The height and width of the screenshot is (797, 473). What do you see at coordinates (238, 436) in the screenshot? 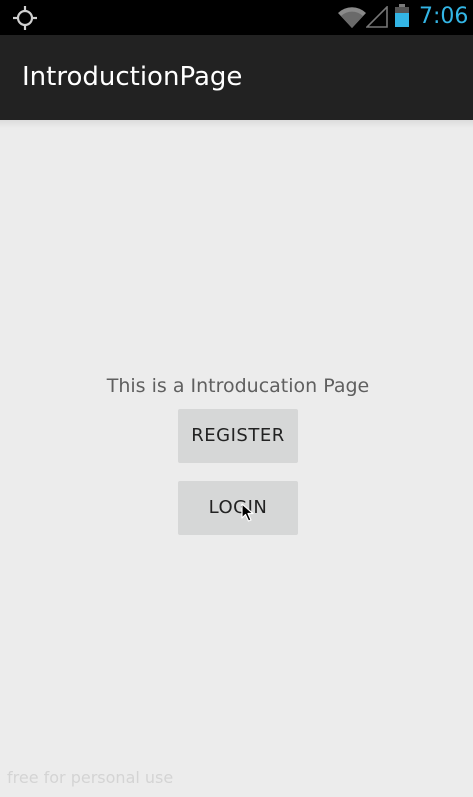
I see `register-button: REGISTER` at bounding box center [238, 436].